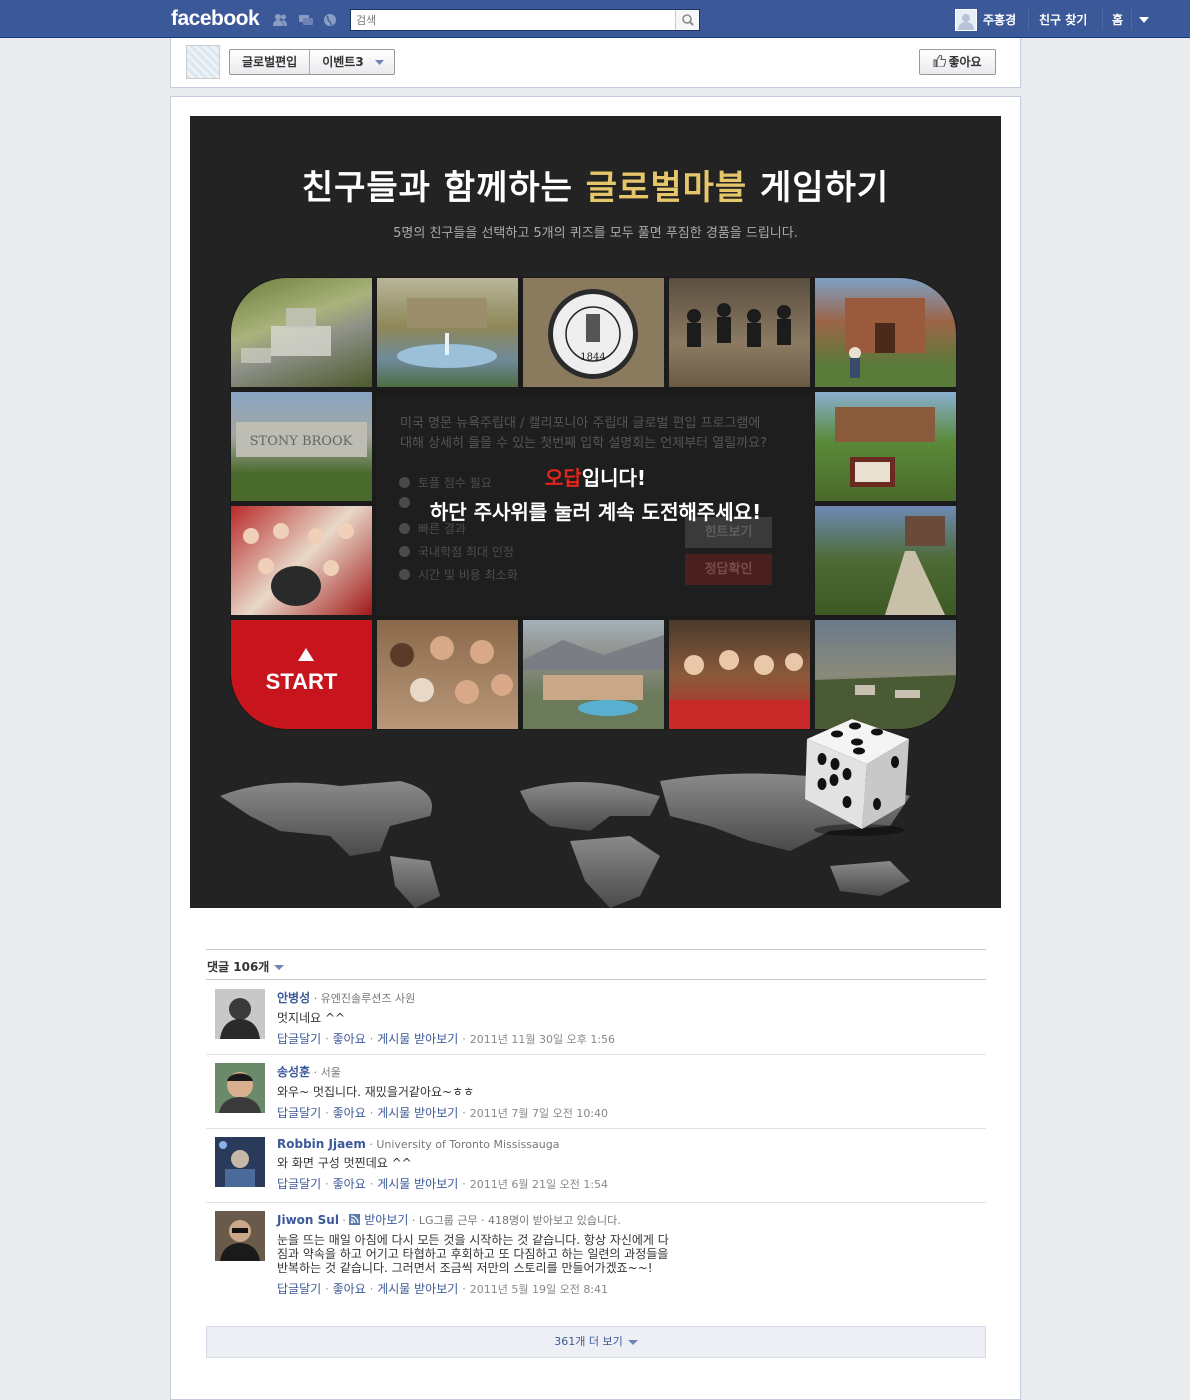  What do you see at coordinates (999, 19) in the screenshot?
I see `user-name-link: 주홍경` at bounding box center [999, 19].